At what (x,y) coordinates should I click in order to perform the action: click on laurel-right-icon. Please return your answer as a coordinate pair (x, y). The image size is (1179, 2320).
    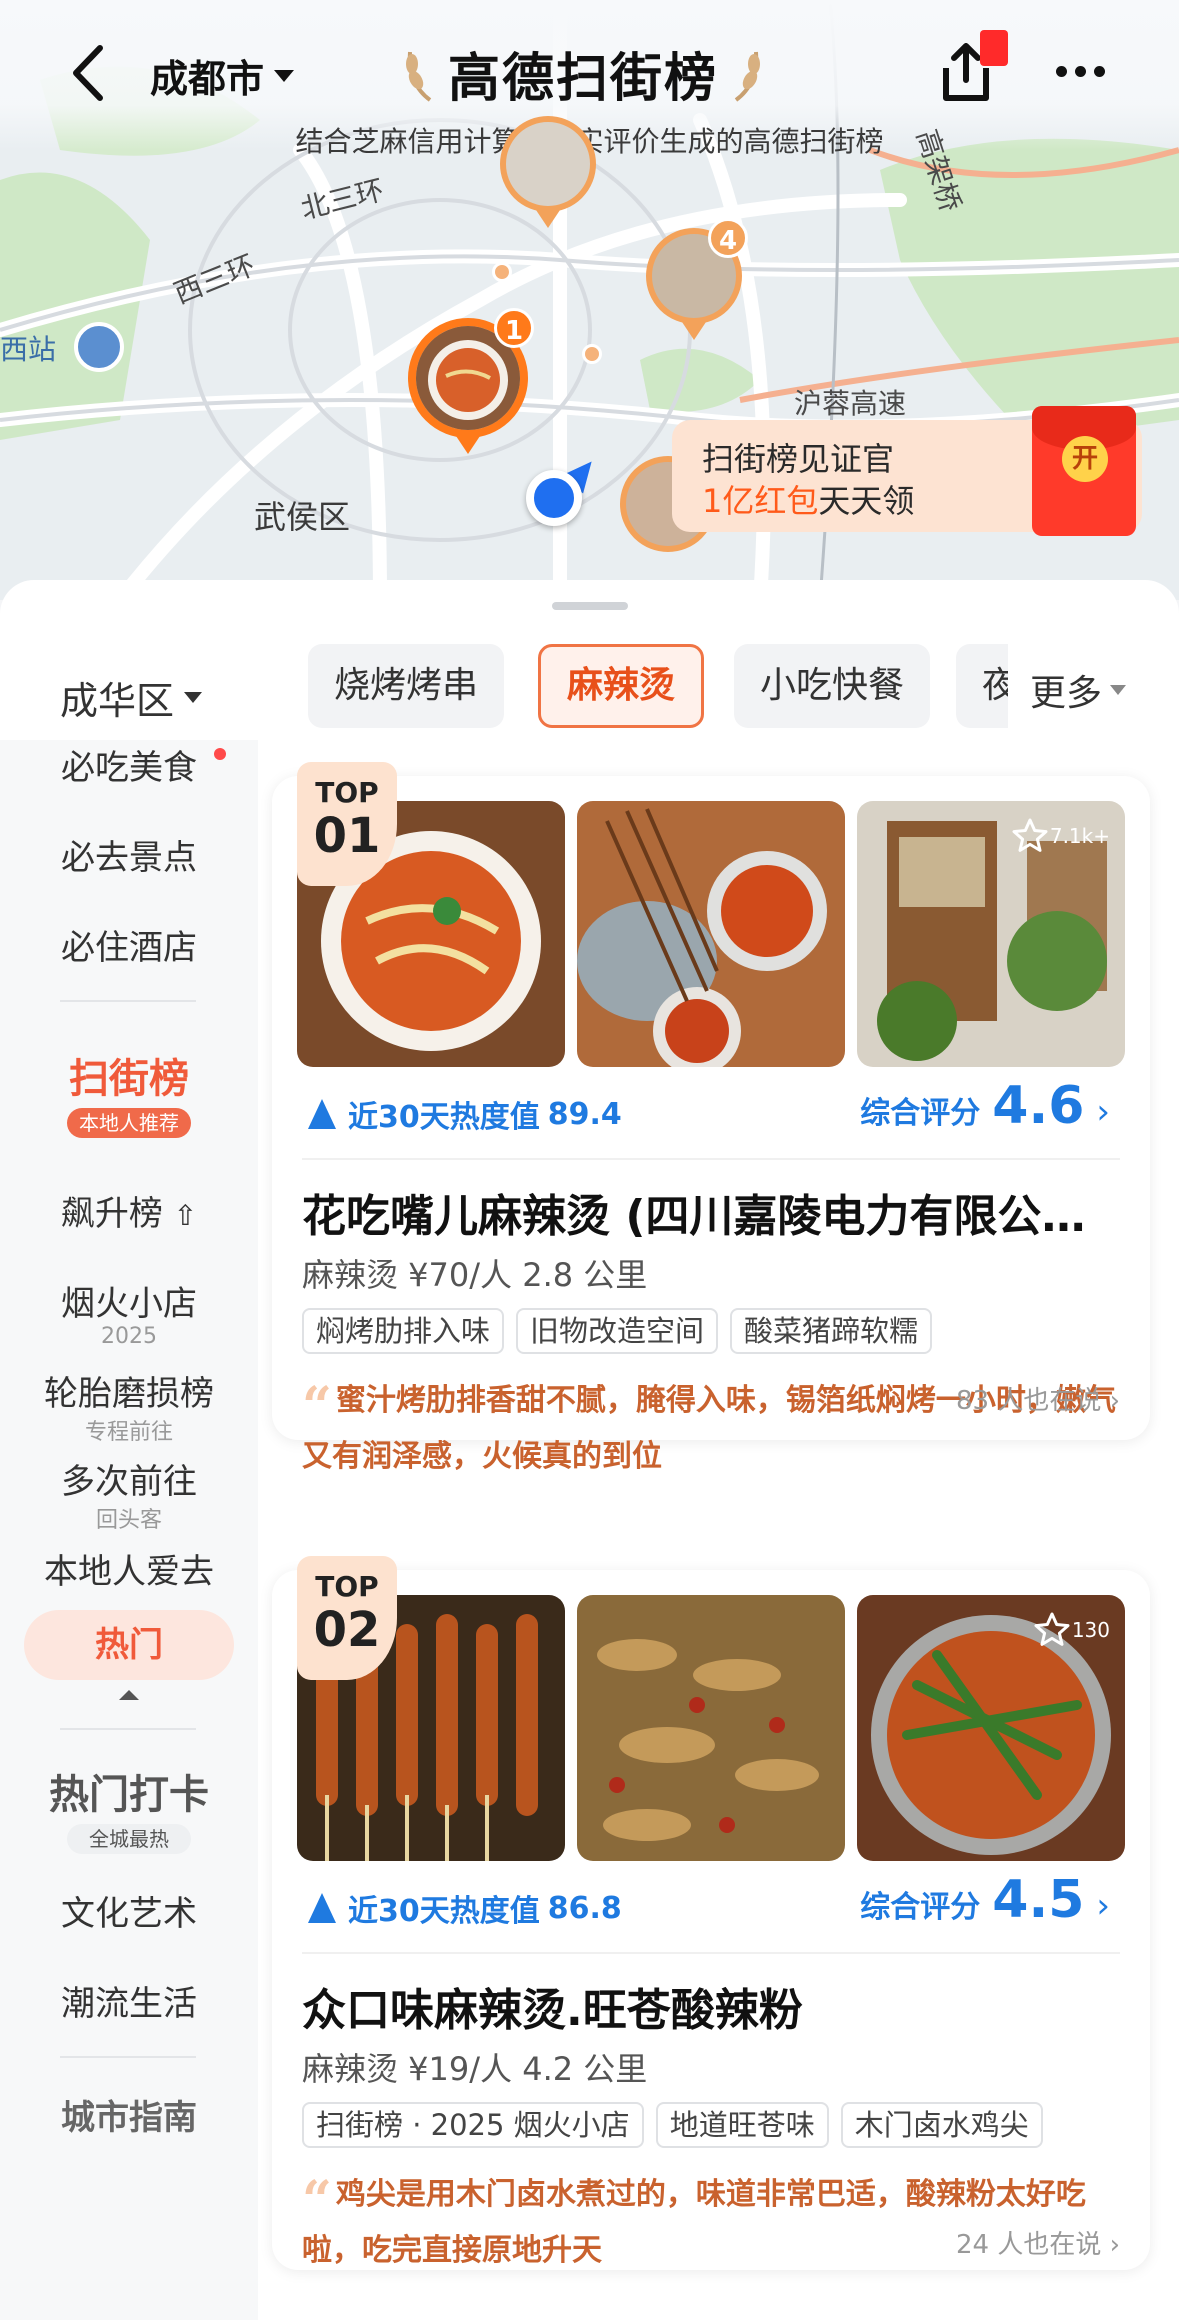
    Looking at the image, I should click on (747, 76).